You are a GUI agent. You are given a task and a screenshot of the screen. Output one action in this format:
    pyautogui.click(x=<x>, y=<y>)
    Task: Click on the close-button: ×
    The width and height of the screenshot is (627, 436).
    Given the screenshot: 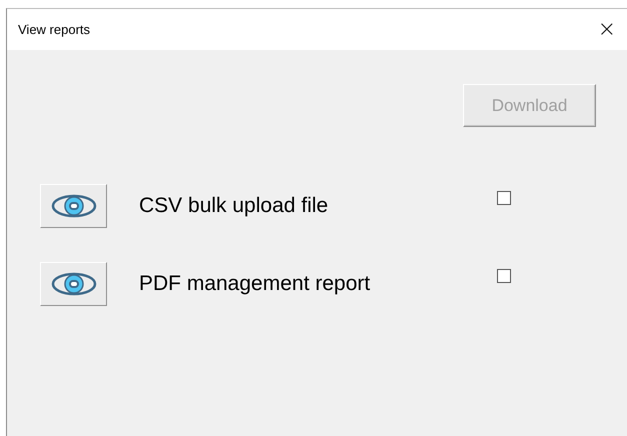 What is the action you would take?
    pyautogui.click(x=607, y=29)
    